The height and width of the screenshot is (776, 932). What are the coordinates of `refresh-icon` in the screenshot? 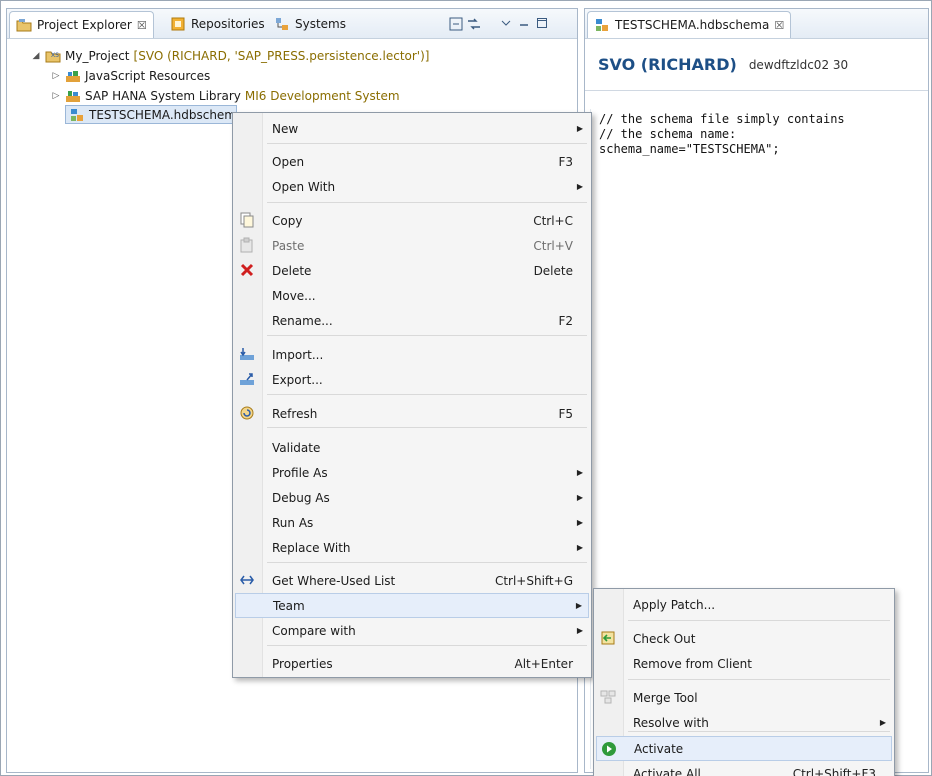 It's located at (247, 413).